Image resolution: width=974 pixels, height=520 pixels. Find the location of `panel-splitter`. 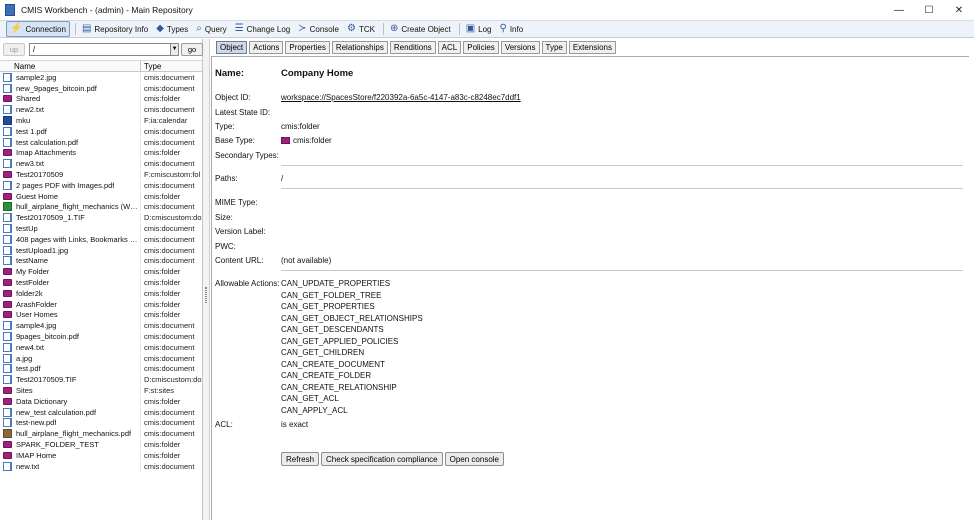

panel-splitter is located at coordinates (206, 279).